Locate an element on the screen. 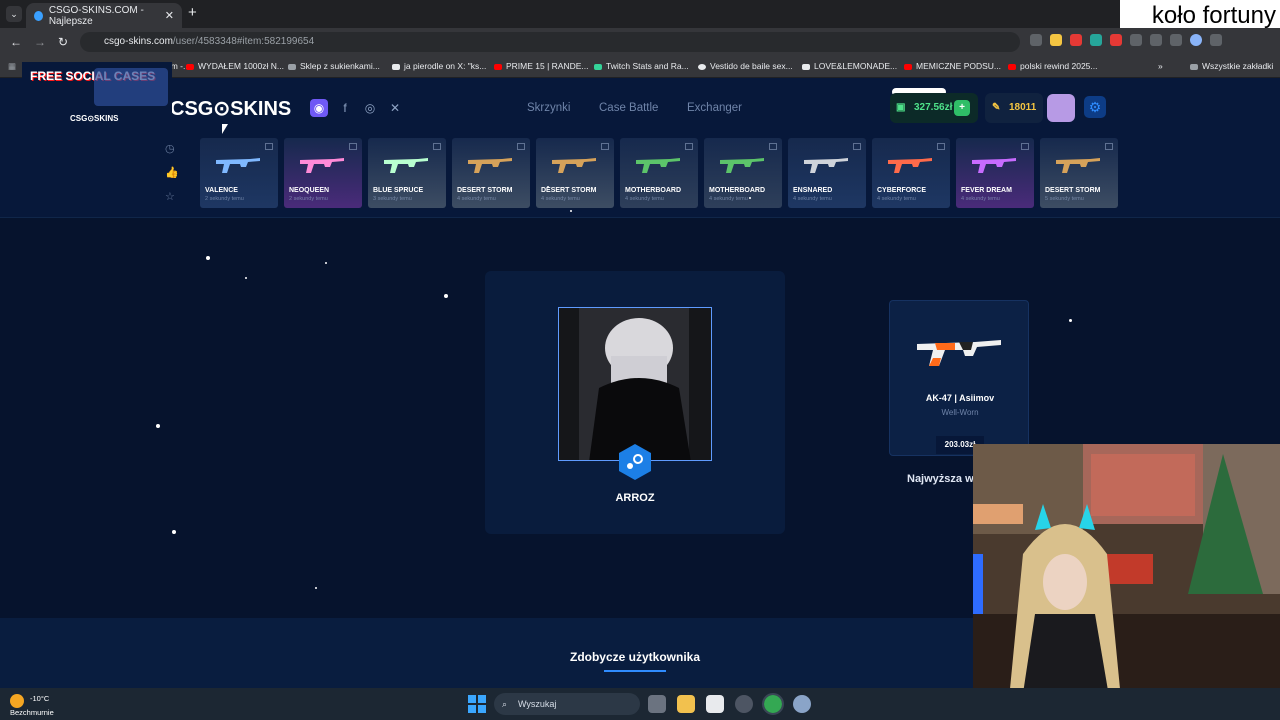  task-view-icon is located at coordinates (657, 704).